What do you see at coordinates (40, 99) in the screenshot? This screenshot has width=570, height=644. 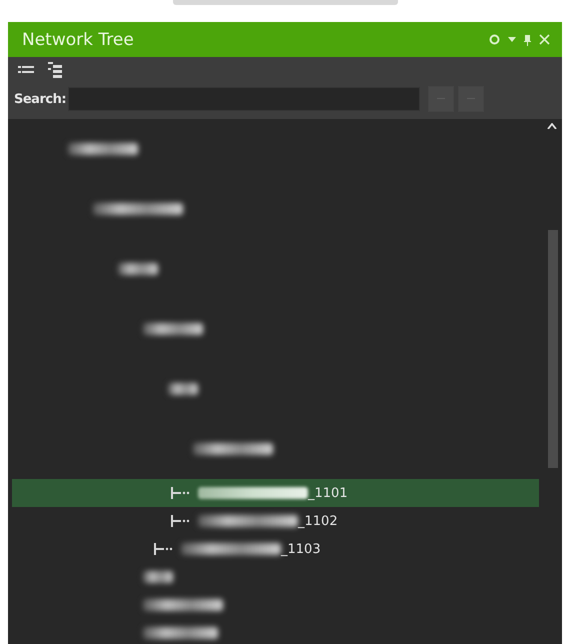 I see `search-label: Search:` at bounding box center [40, 99].